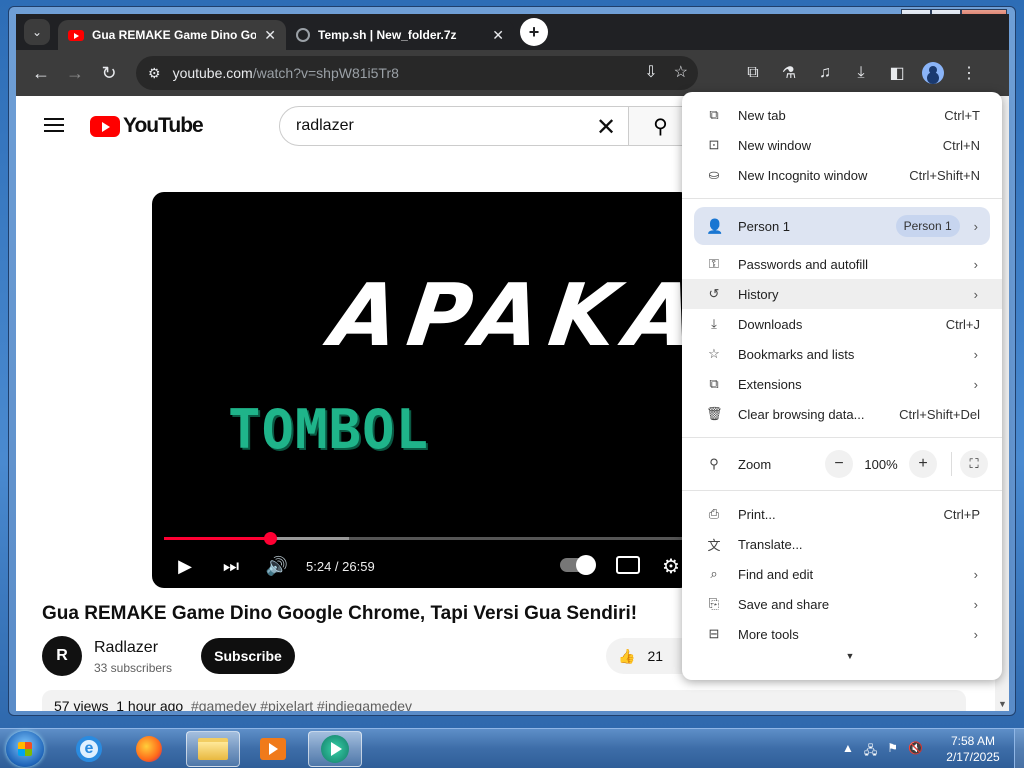 This screenshot has width=1024, height=768. I want to click on youtube-favicon-icon, so click(76, 35).